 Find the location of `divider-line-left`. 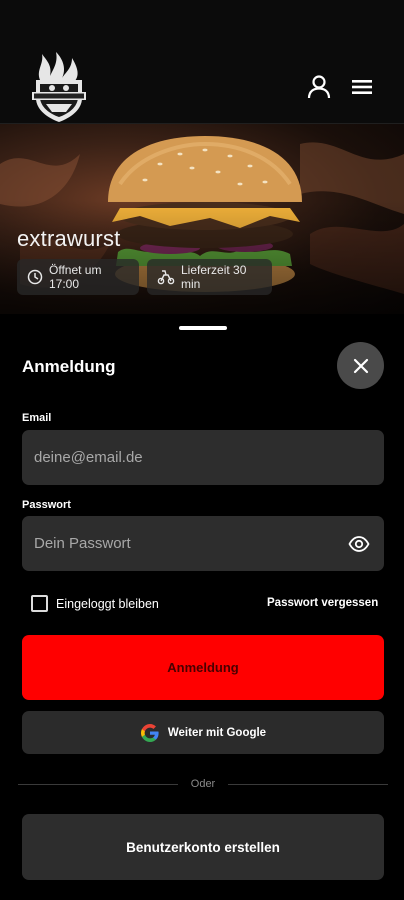

divider-line-left is located at coordinates (98, 784).